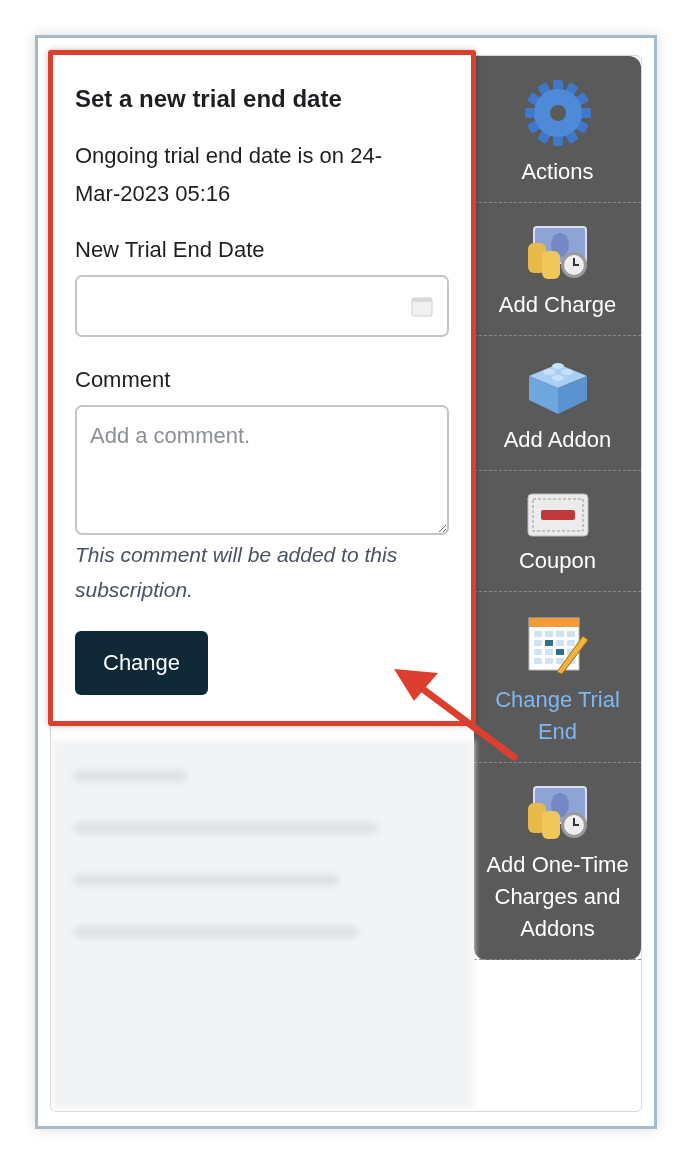 The image size is (698, 1170). I want to click on field-label: Comment, so click(123, 380).